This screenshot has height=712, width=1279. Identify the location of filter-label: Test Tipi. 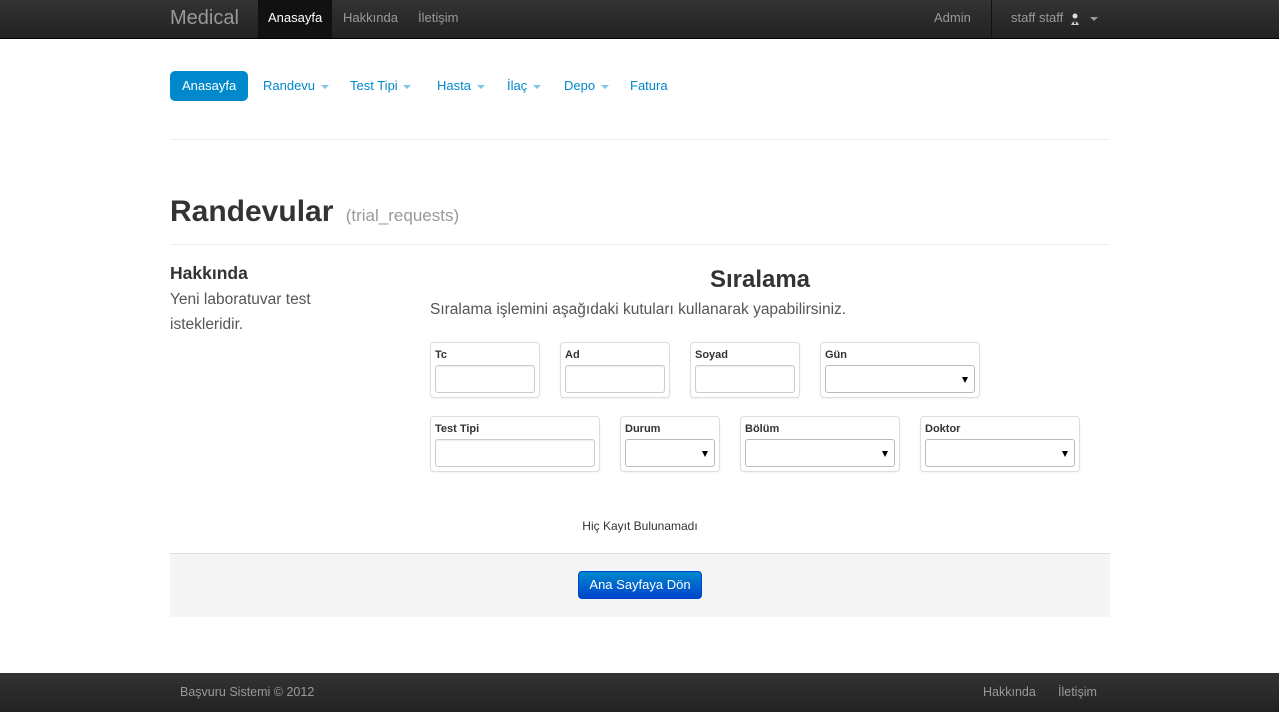
(457, 429).